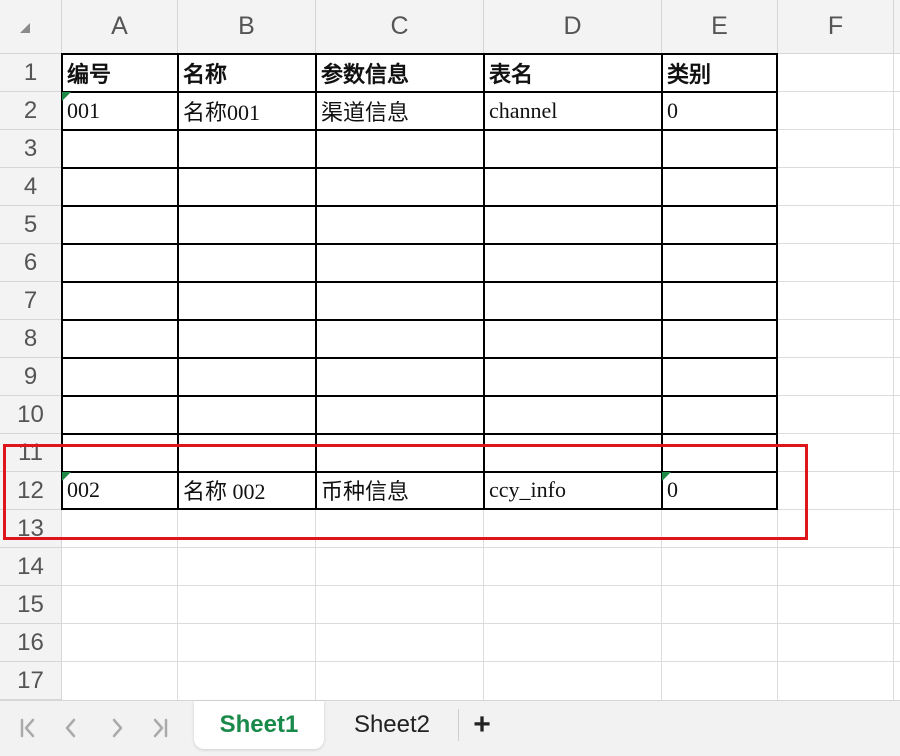  I want to click on cell-d2: channel, so click(572, 110).